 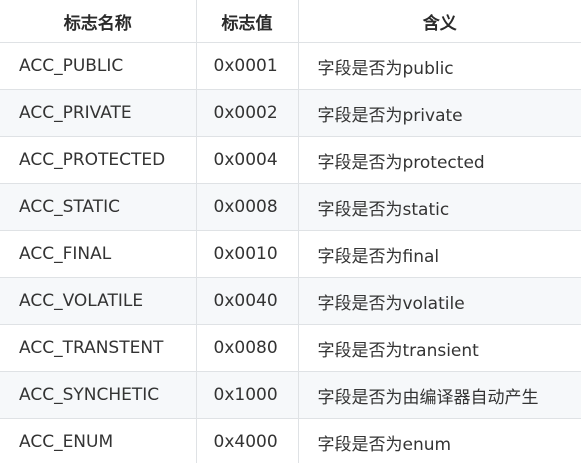 What do you see at coordinates (439, 440) in the screenshot?
I see `meaning-cell: 字段是否为enum` at bounding box center [439, 440].